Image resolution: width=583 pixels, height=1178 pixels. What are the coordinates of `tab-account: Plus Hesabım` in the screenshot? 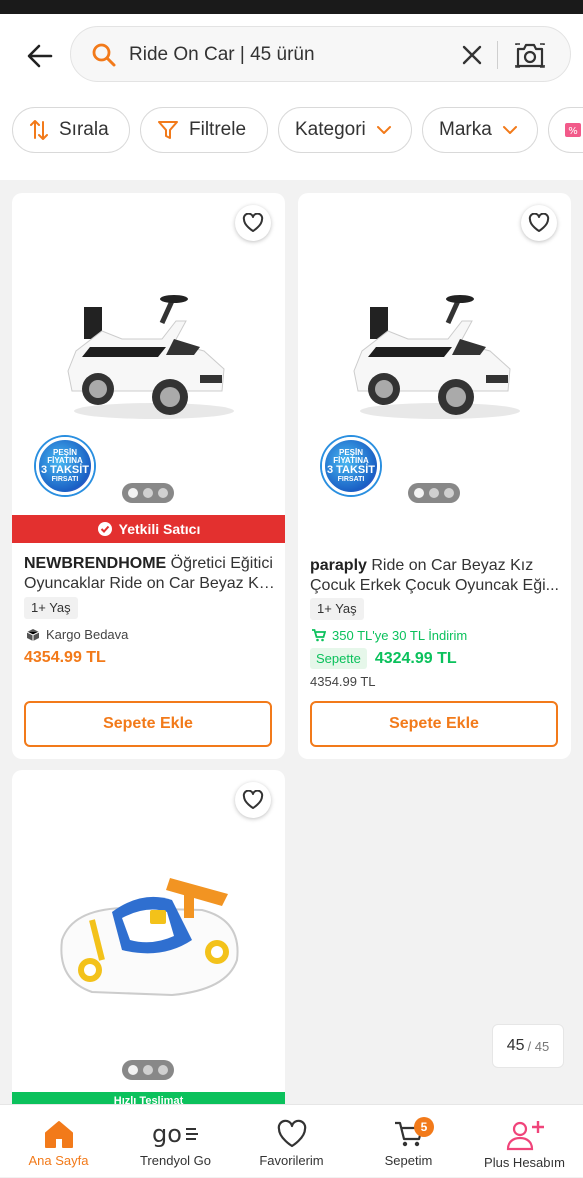 It's located at (524, 1141).